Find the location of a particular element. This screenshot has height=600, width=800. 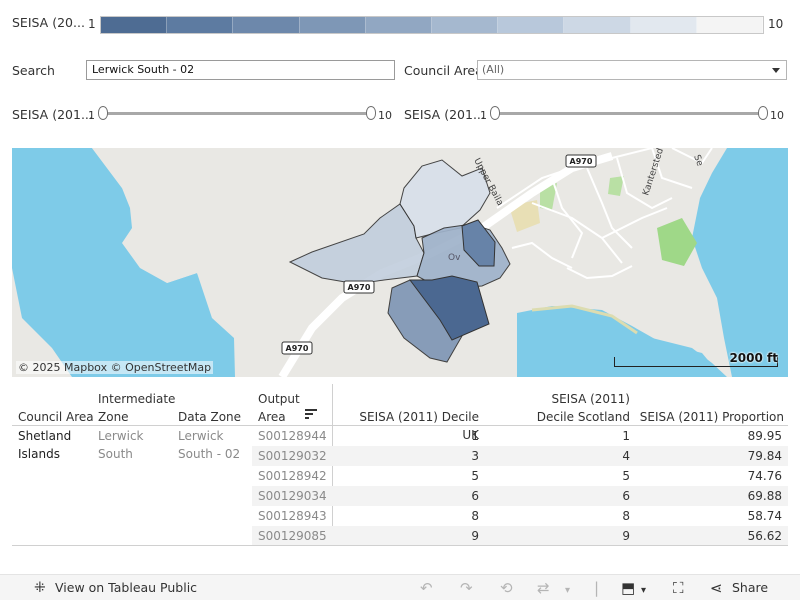

street-label-kantersted: Kantersted is located at coordinates (653, 172).